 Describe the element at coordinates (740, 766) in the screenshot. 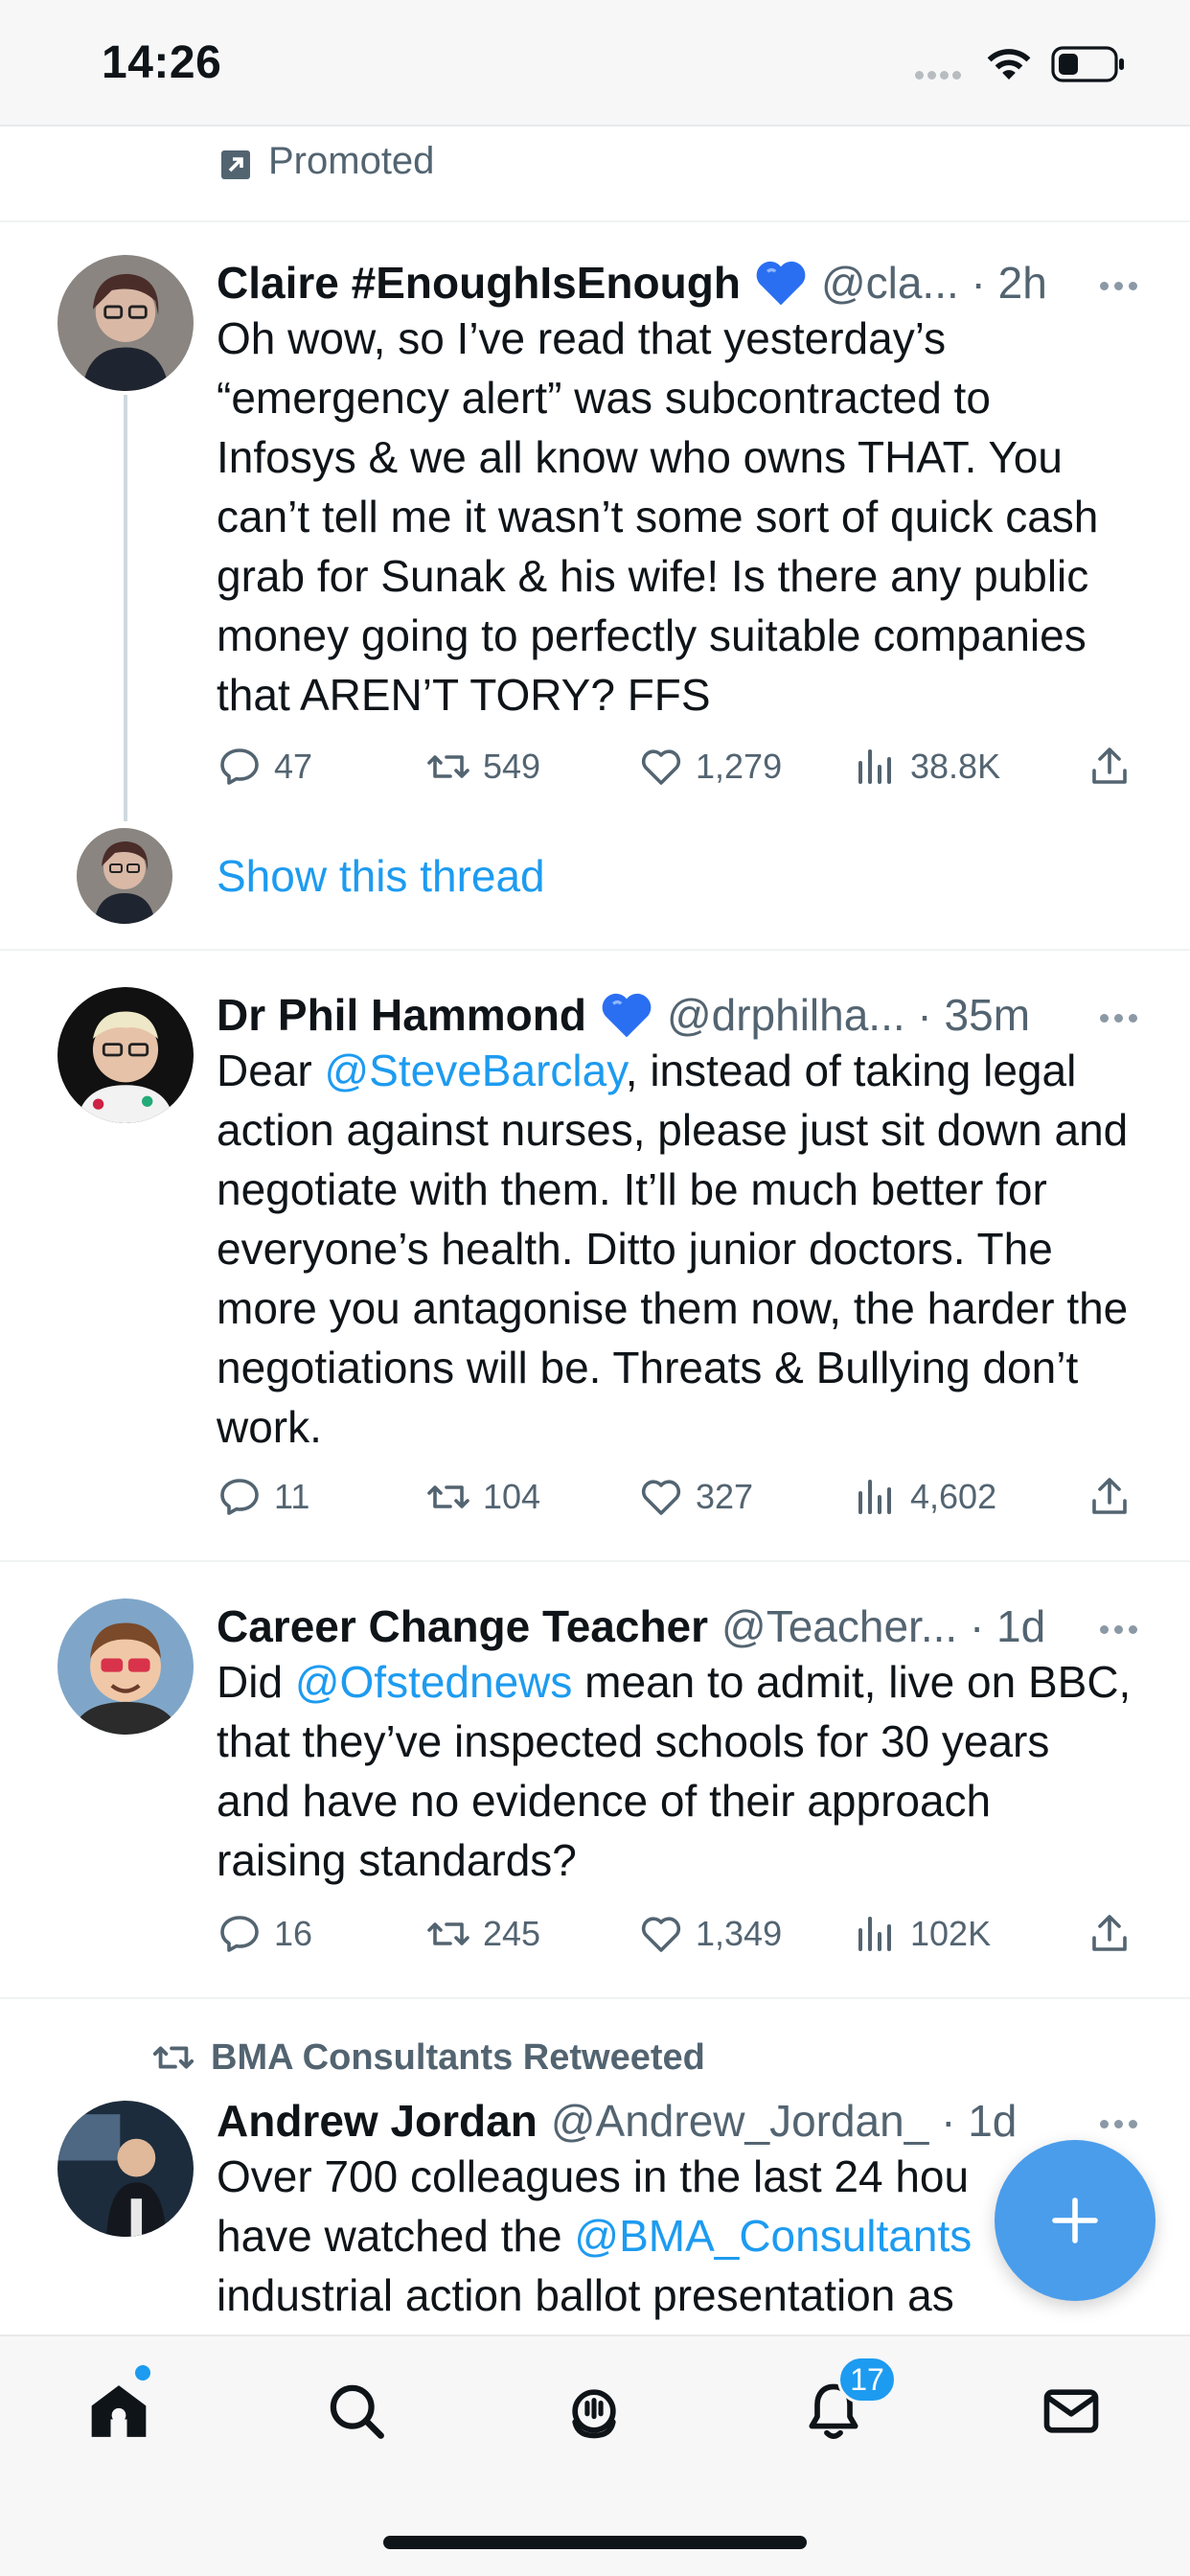

I see `like-count: 1,279` at that location.